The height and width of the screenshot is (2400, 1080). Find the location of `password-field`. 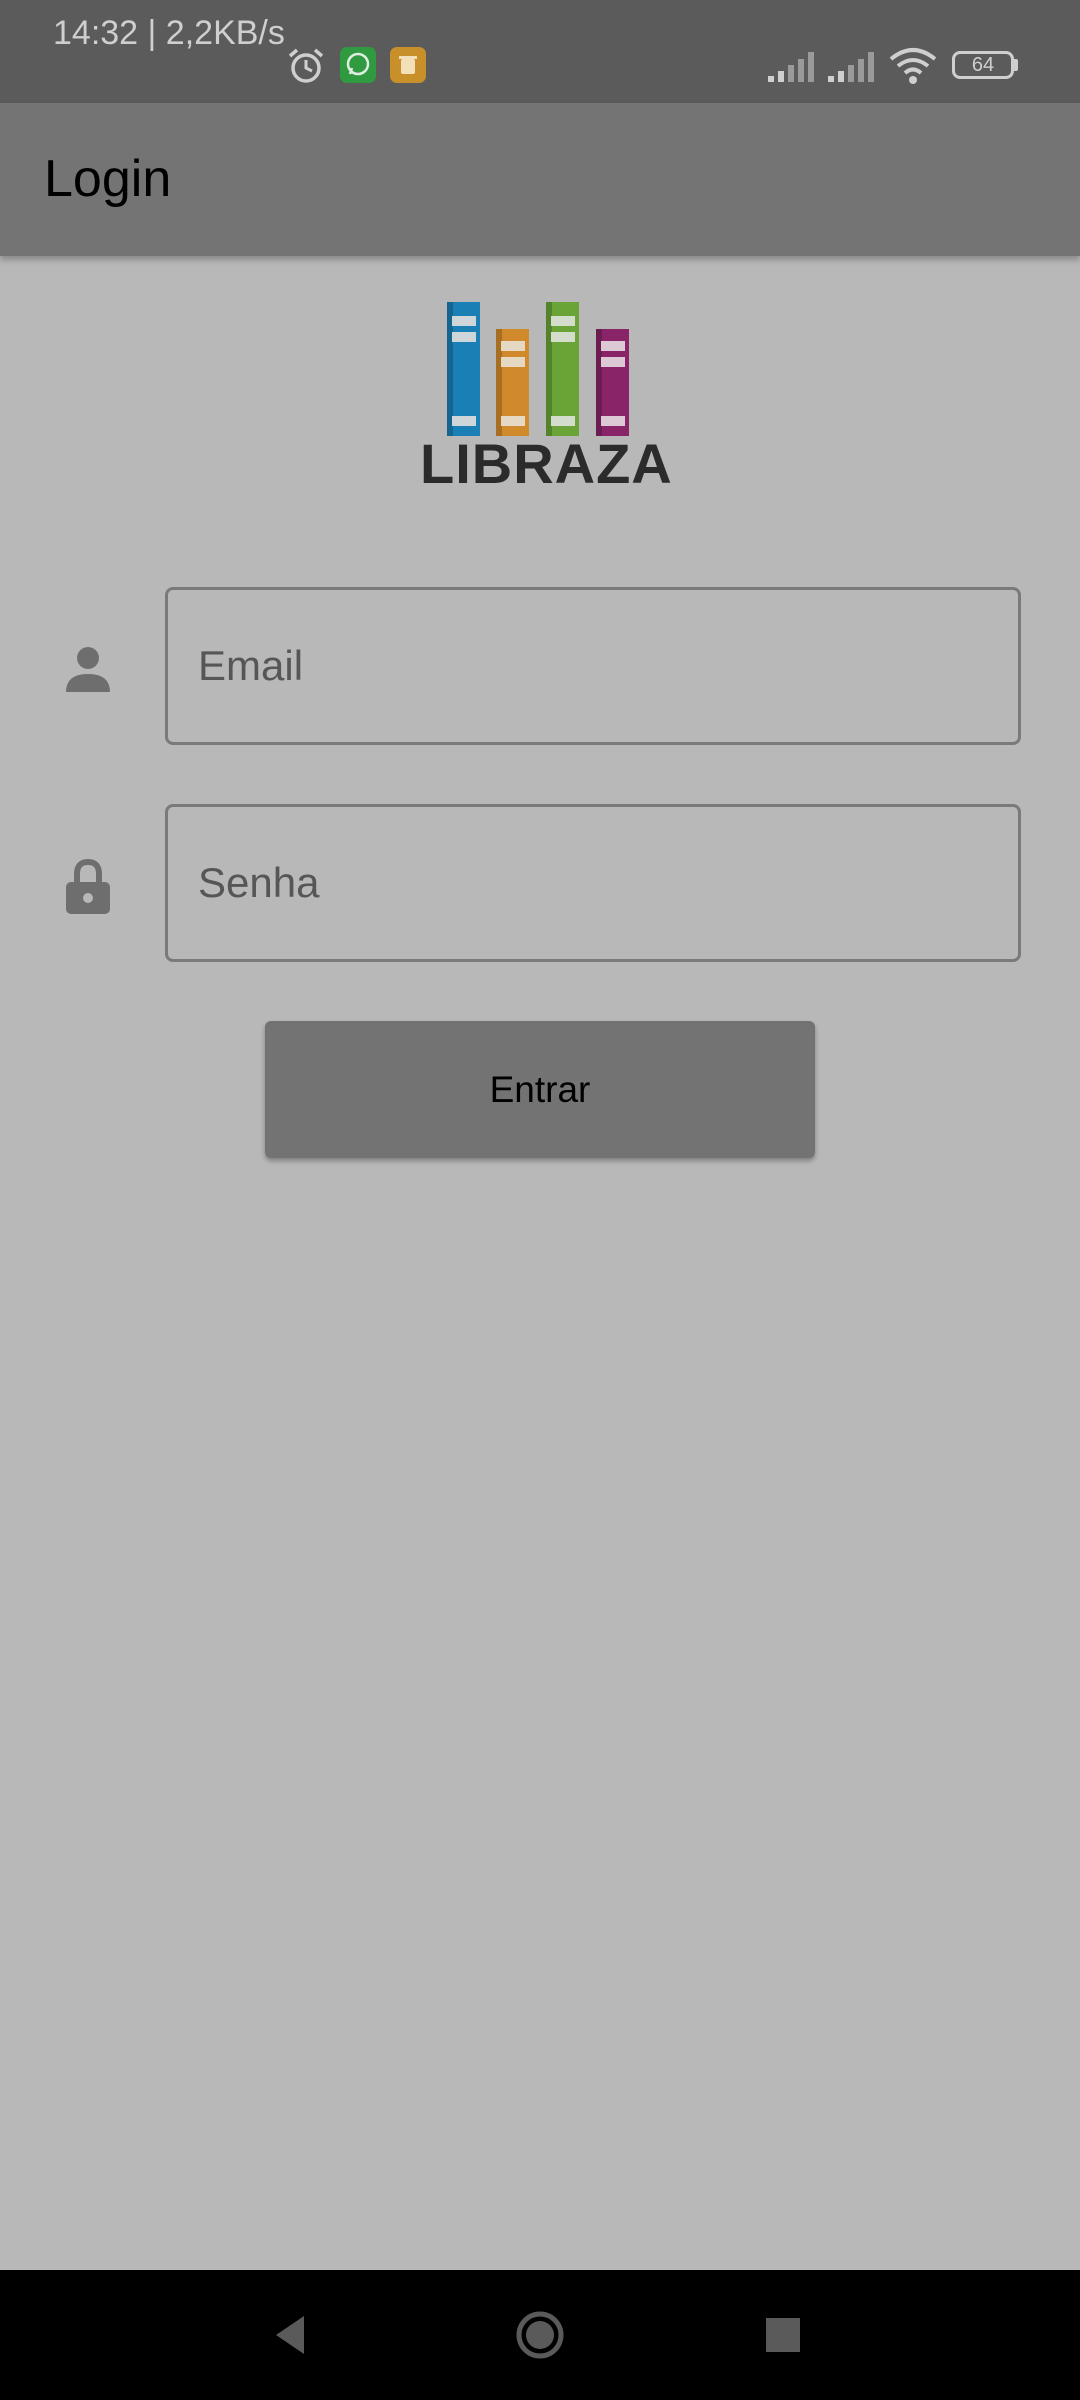

password-field is located at coordinates (593, 883).